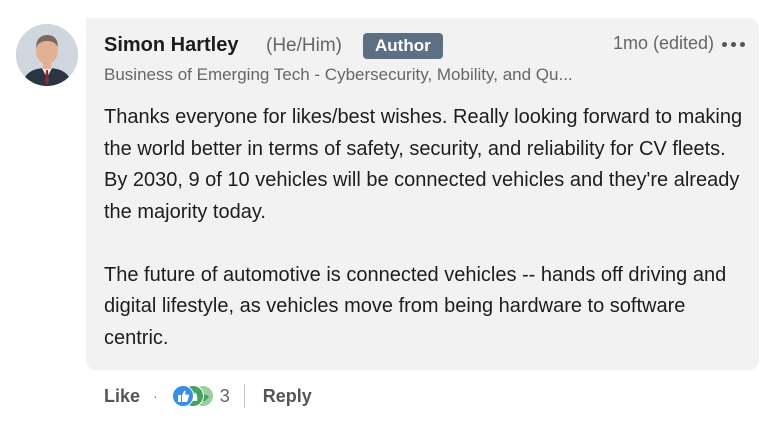 Image resolution: width=768 pixels, height=427 pixels. I want to click on author-name: Simon Hartley, so click(171, 45).